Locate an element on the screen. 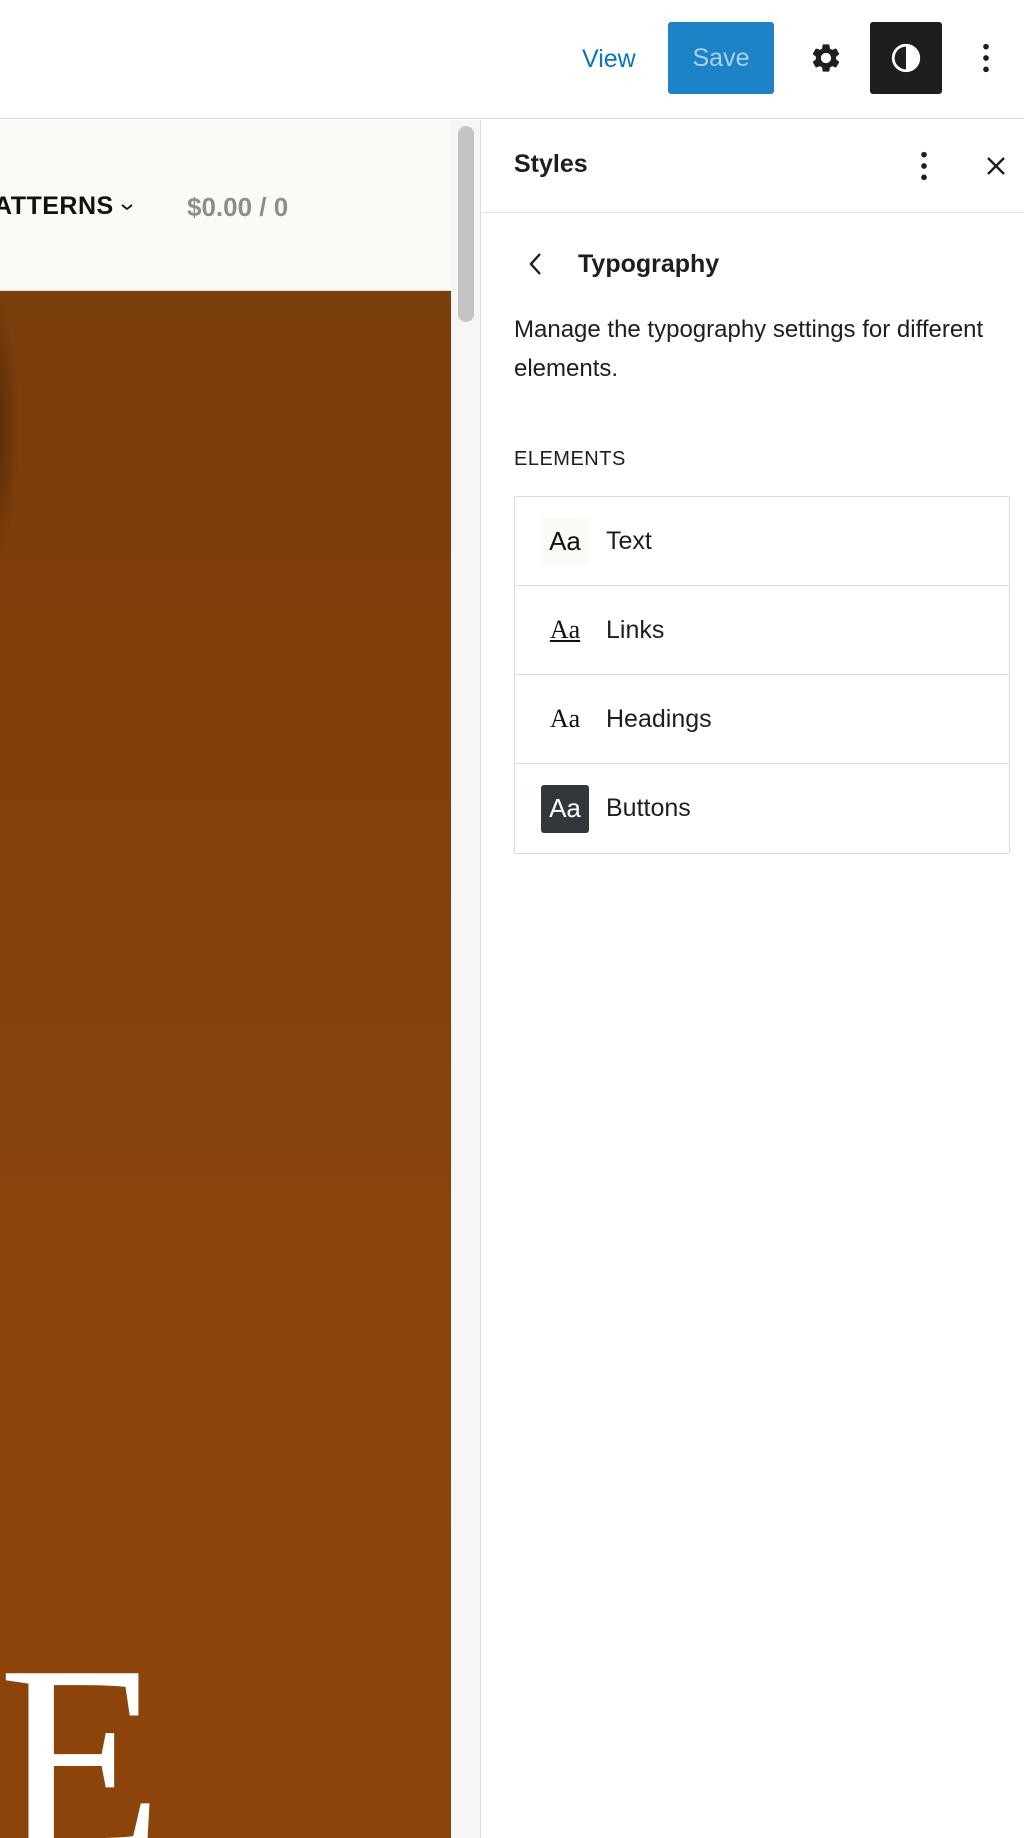 Image resolution: width=1024 pixels, height=1838 pixels. element-item-links: Aa Links is located at coordinates (762, 630).